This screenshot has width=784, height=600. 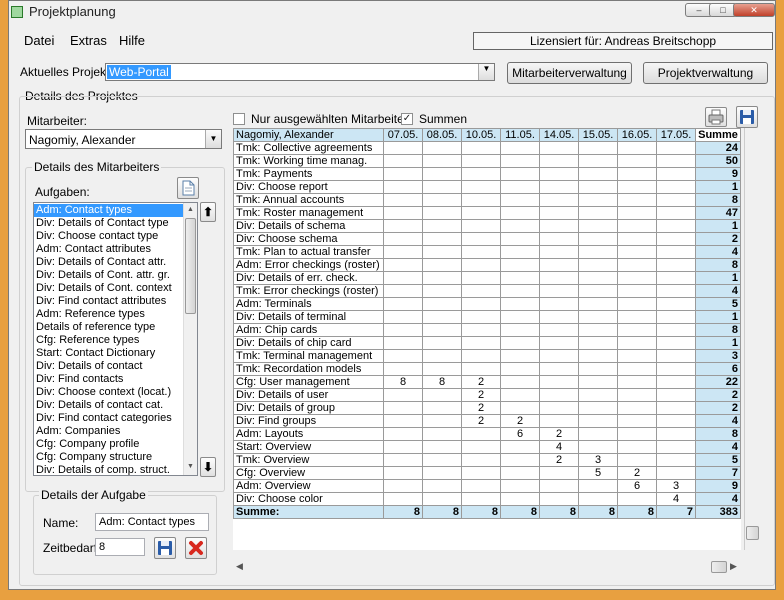 What do you see at coordinates (718, 382) in the screenshot?
I see `grid-sum-cell: 22` at bounding box center [718, 382].